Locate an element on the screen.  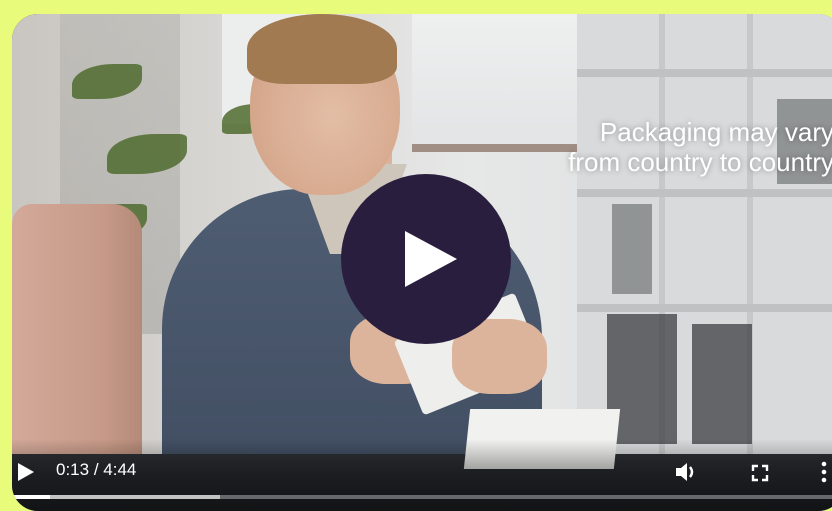
more-options-button is located at coordinates (824, 472).